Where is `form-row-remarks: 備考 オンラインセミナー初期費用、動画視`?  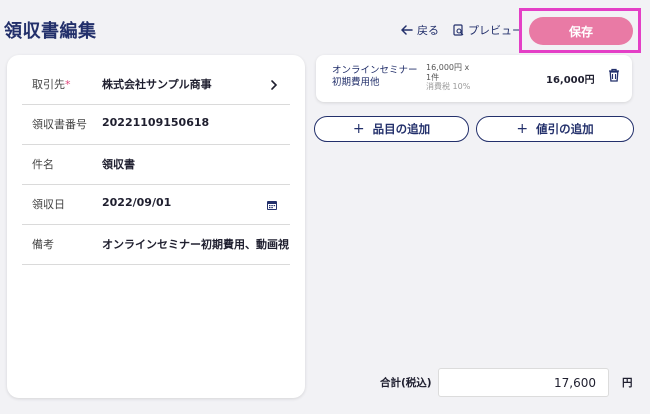
form-row-remarks: 備考 オンラインセミナー初期費用、動画視 is located at coordinates (156, 244).